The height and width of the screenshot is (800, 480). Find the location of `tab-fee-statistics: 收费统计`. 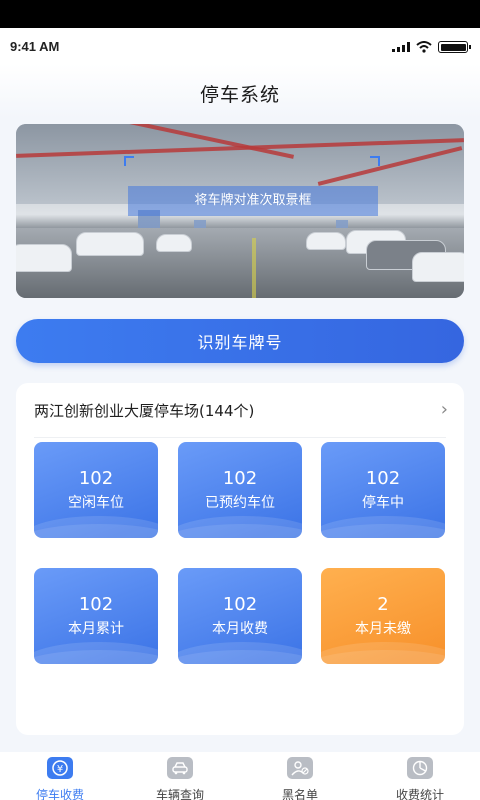

tab-fee-statistics: 收费统计 is located at coordinates (420, 776).